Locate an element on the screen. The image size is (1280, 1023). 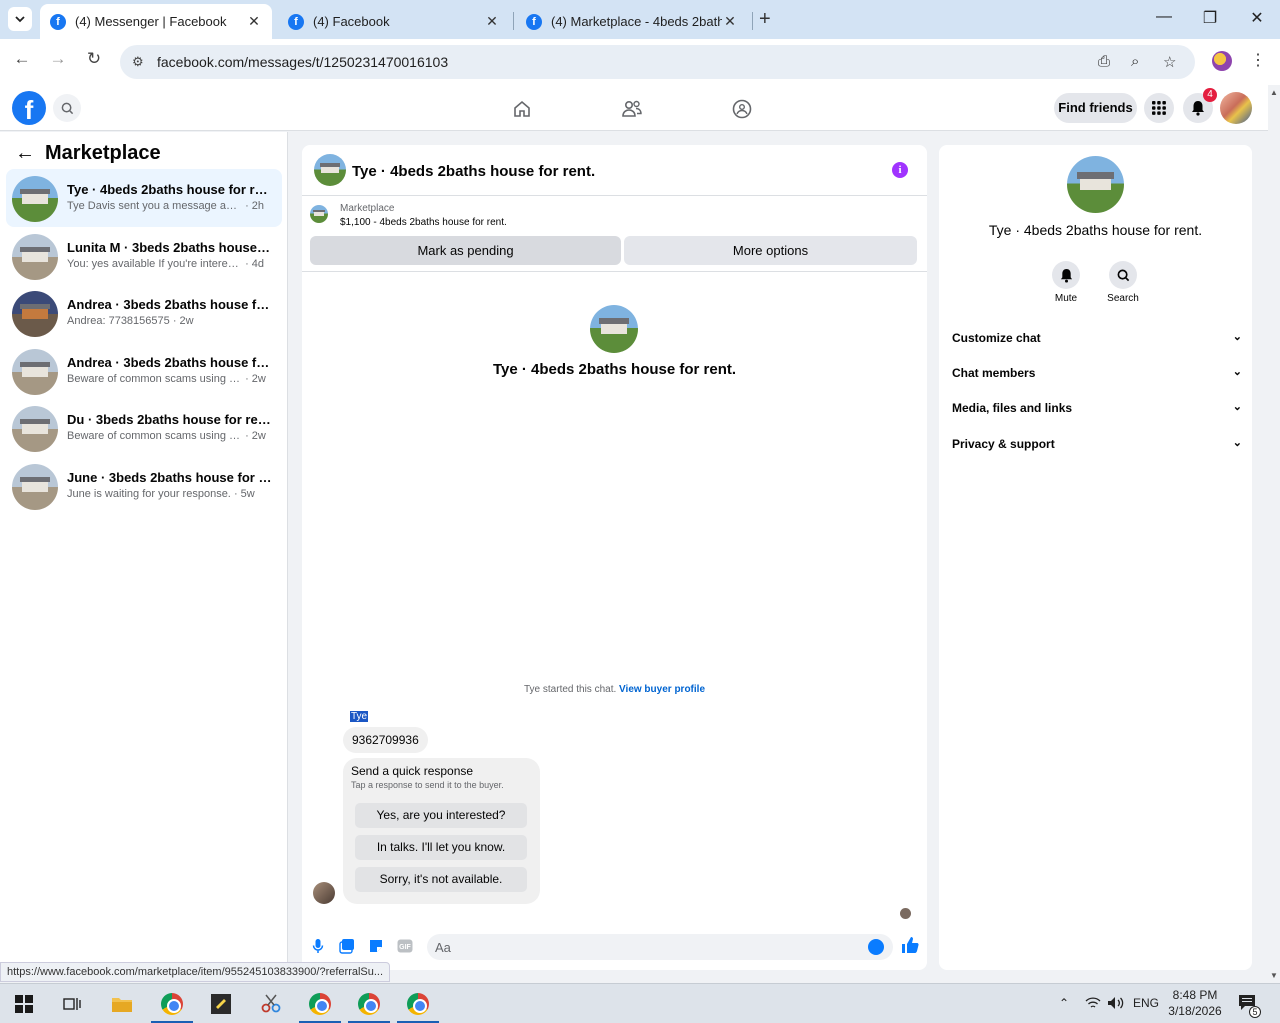
groups-icon is located at coordinates (742, 109).